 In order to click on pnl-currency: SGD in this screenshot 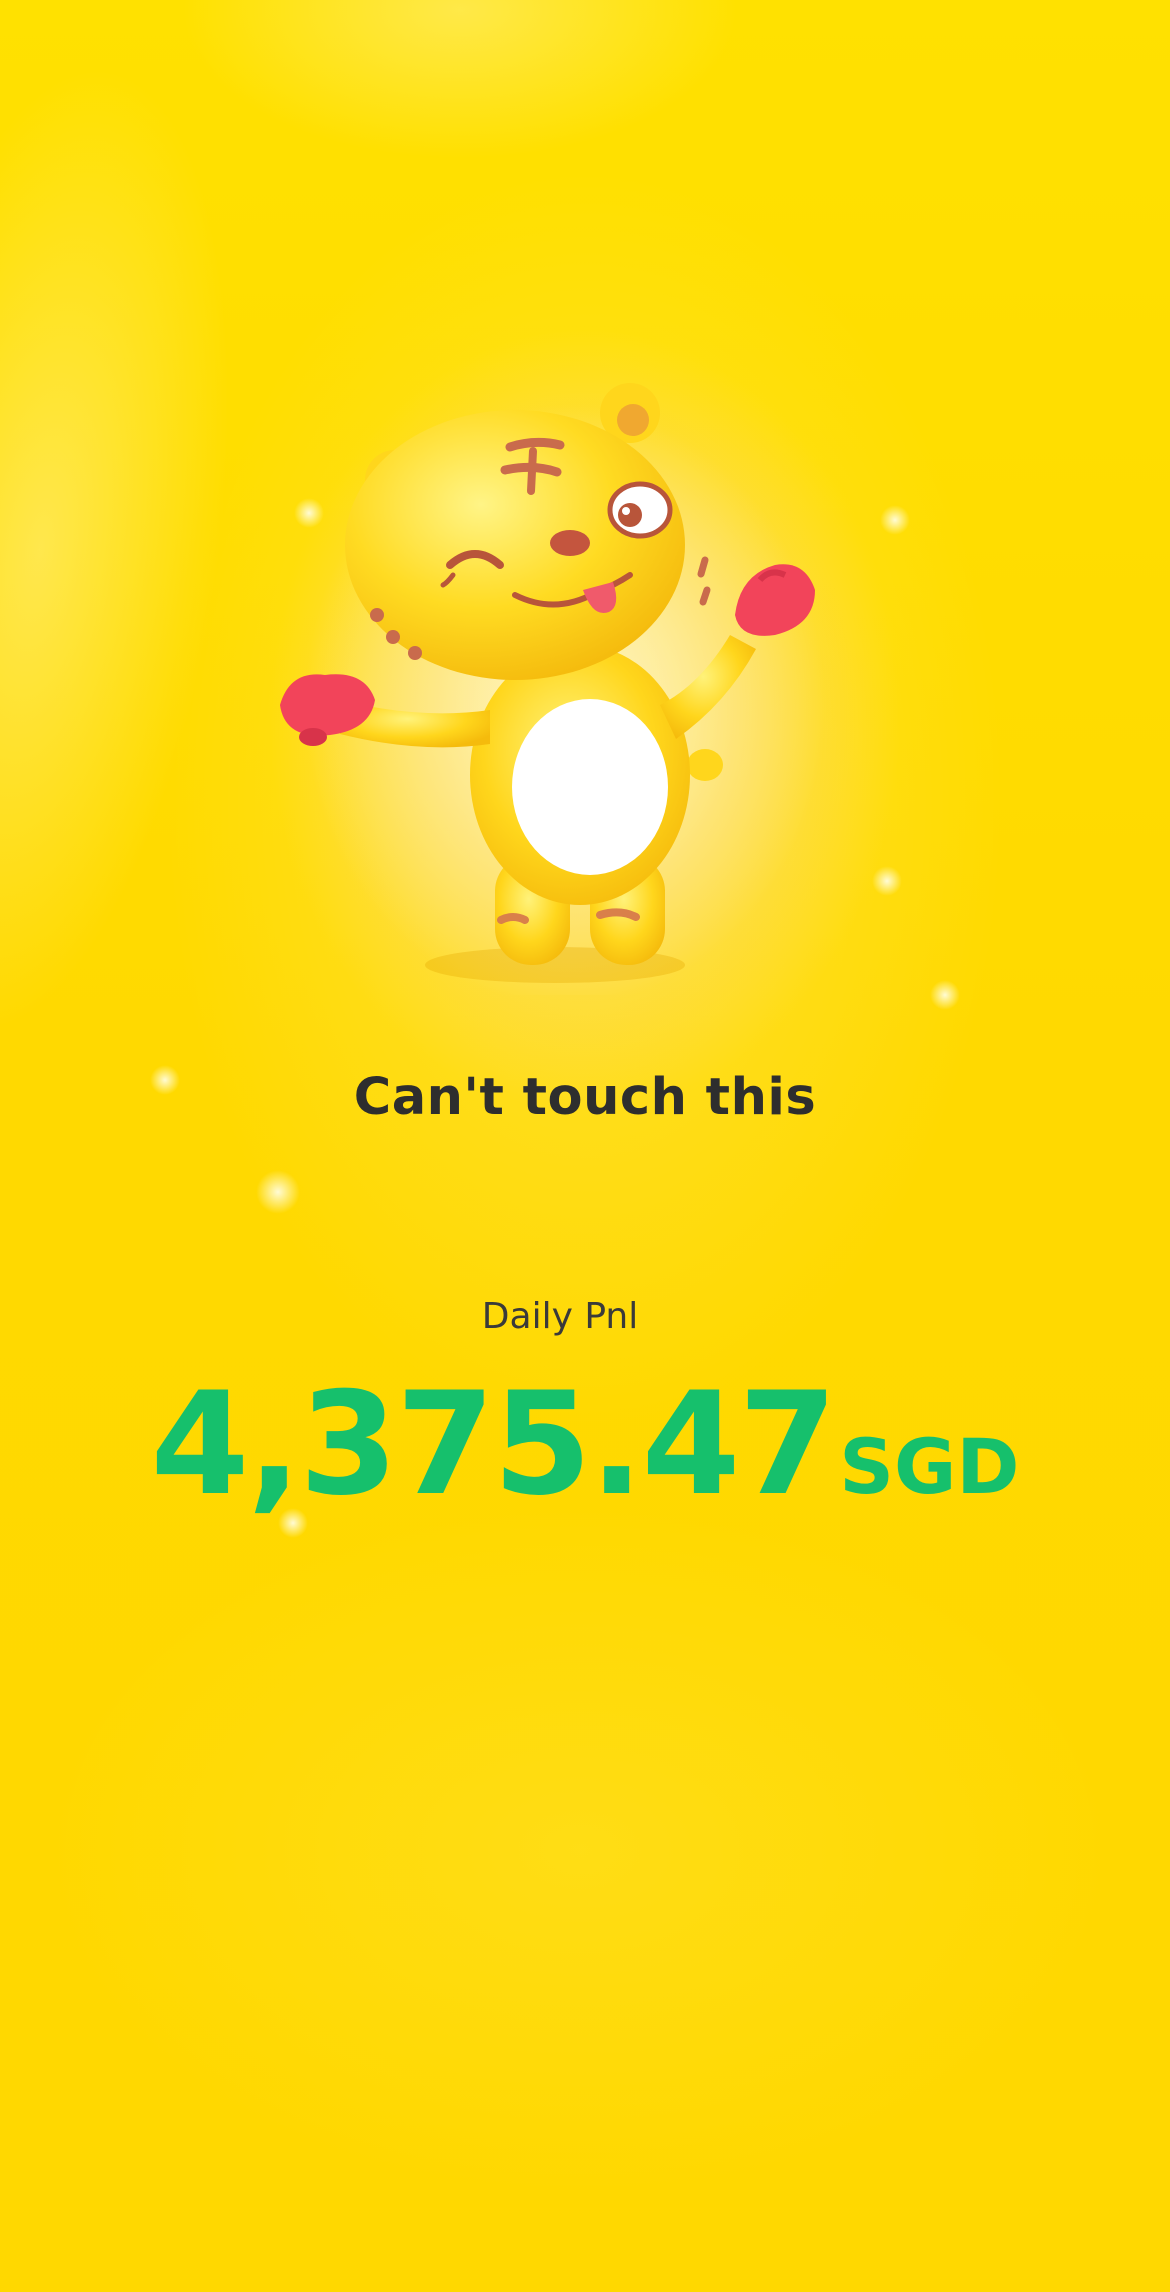, I will do `click(929, 1466)`.